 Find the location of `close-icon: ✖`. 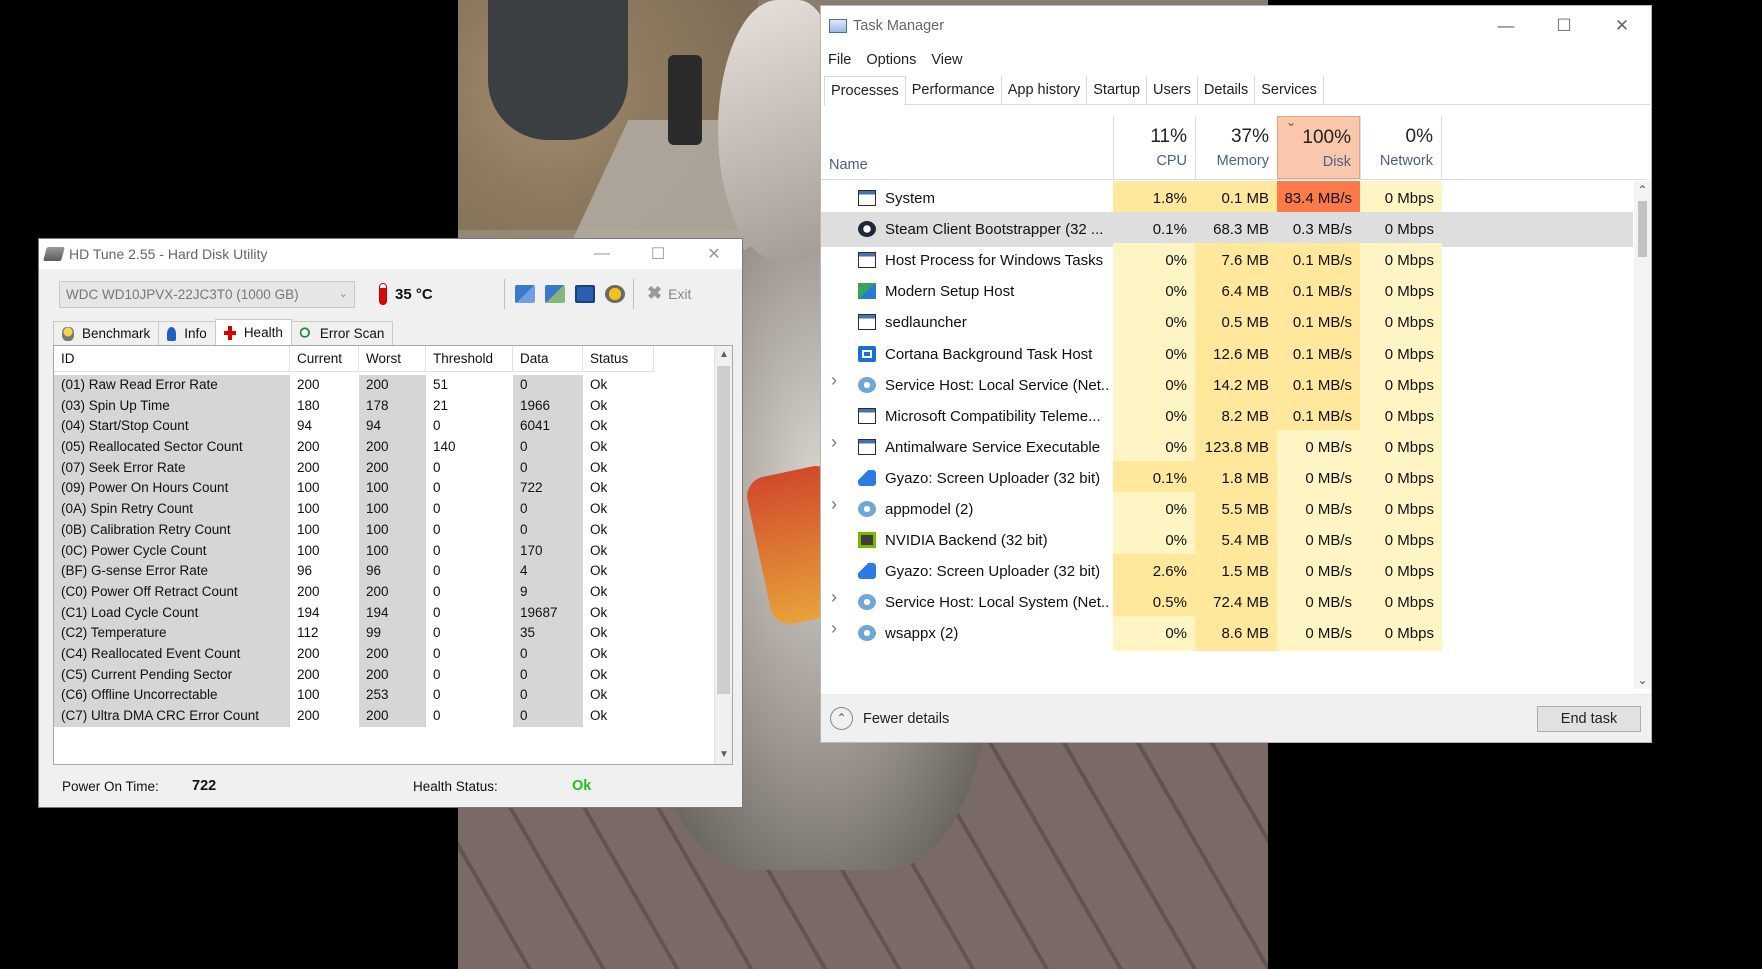

close-icon: ✖ is located at coordinates (655, 293).